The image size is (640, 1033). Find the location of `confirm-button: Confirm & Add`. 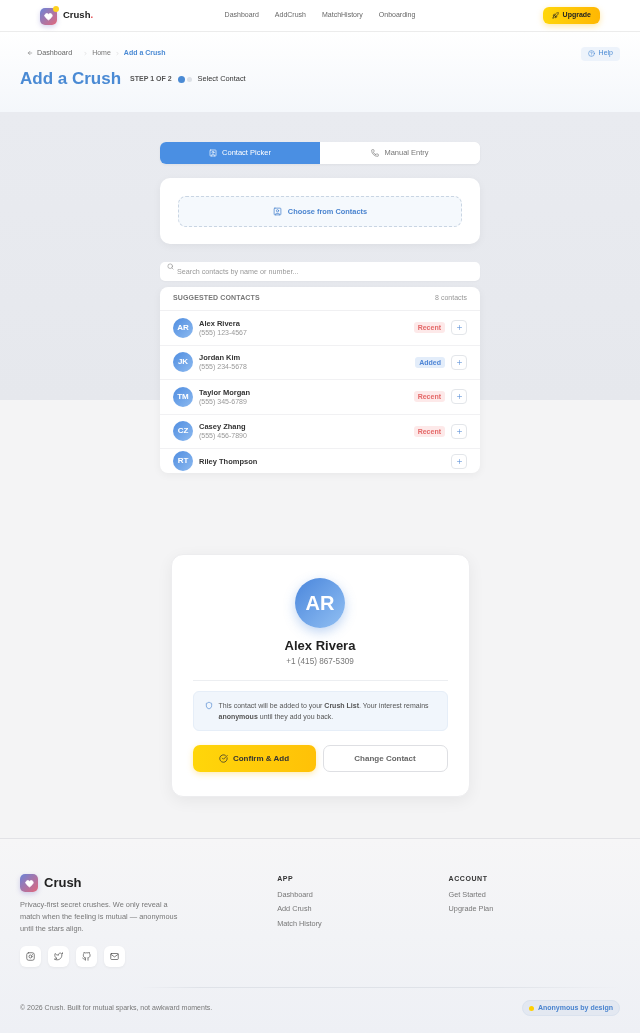

confirm-button: Confirm & Add is located at coordinates (254, 758).